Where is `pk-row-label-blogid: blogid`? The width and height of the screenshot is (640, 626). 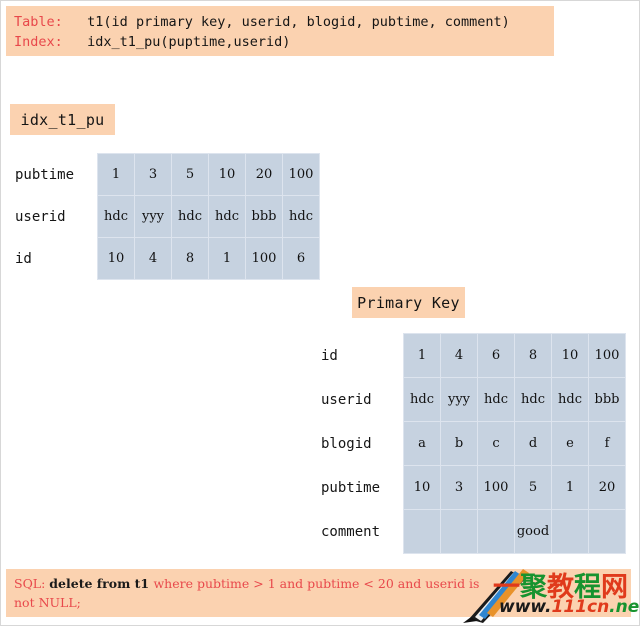 pk-row-label-blogid: blogid is located at coordinates (346, 443).